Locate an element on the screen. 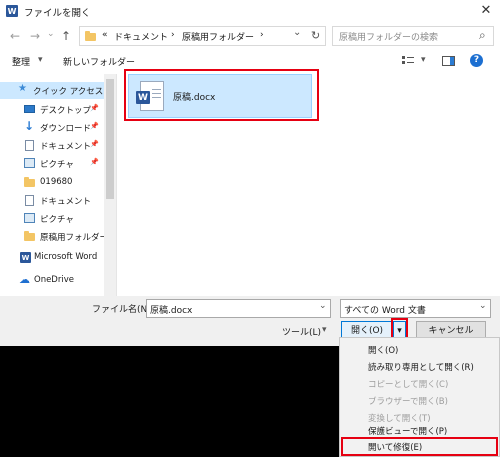 Image resolution: width=500 pixels, height=457 pixels. menu-item-open-with-transform: 変換して開く(T) is located at coordinates (399, 418).